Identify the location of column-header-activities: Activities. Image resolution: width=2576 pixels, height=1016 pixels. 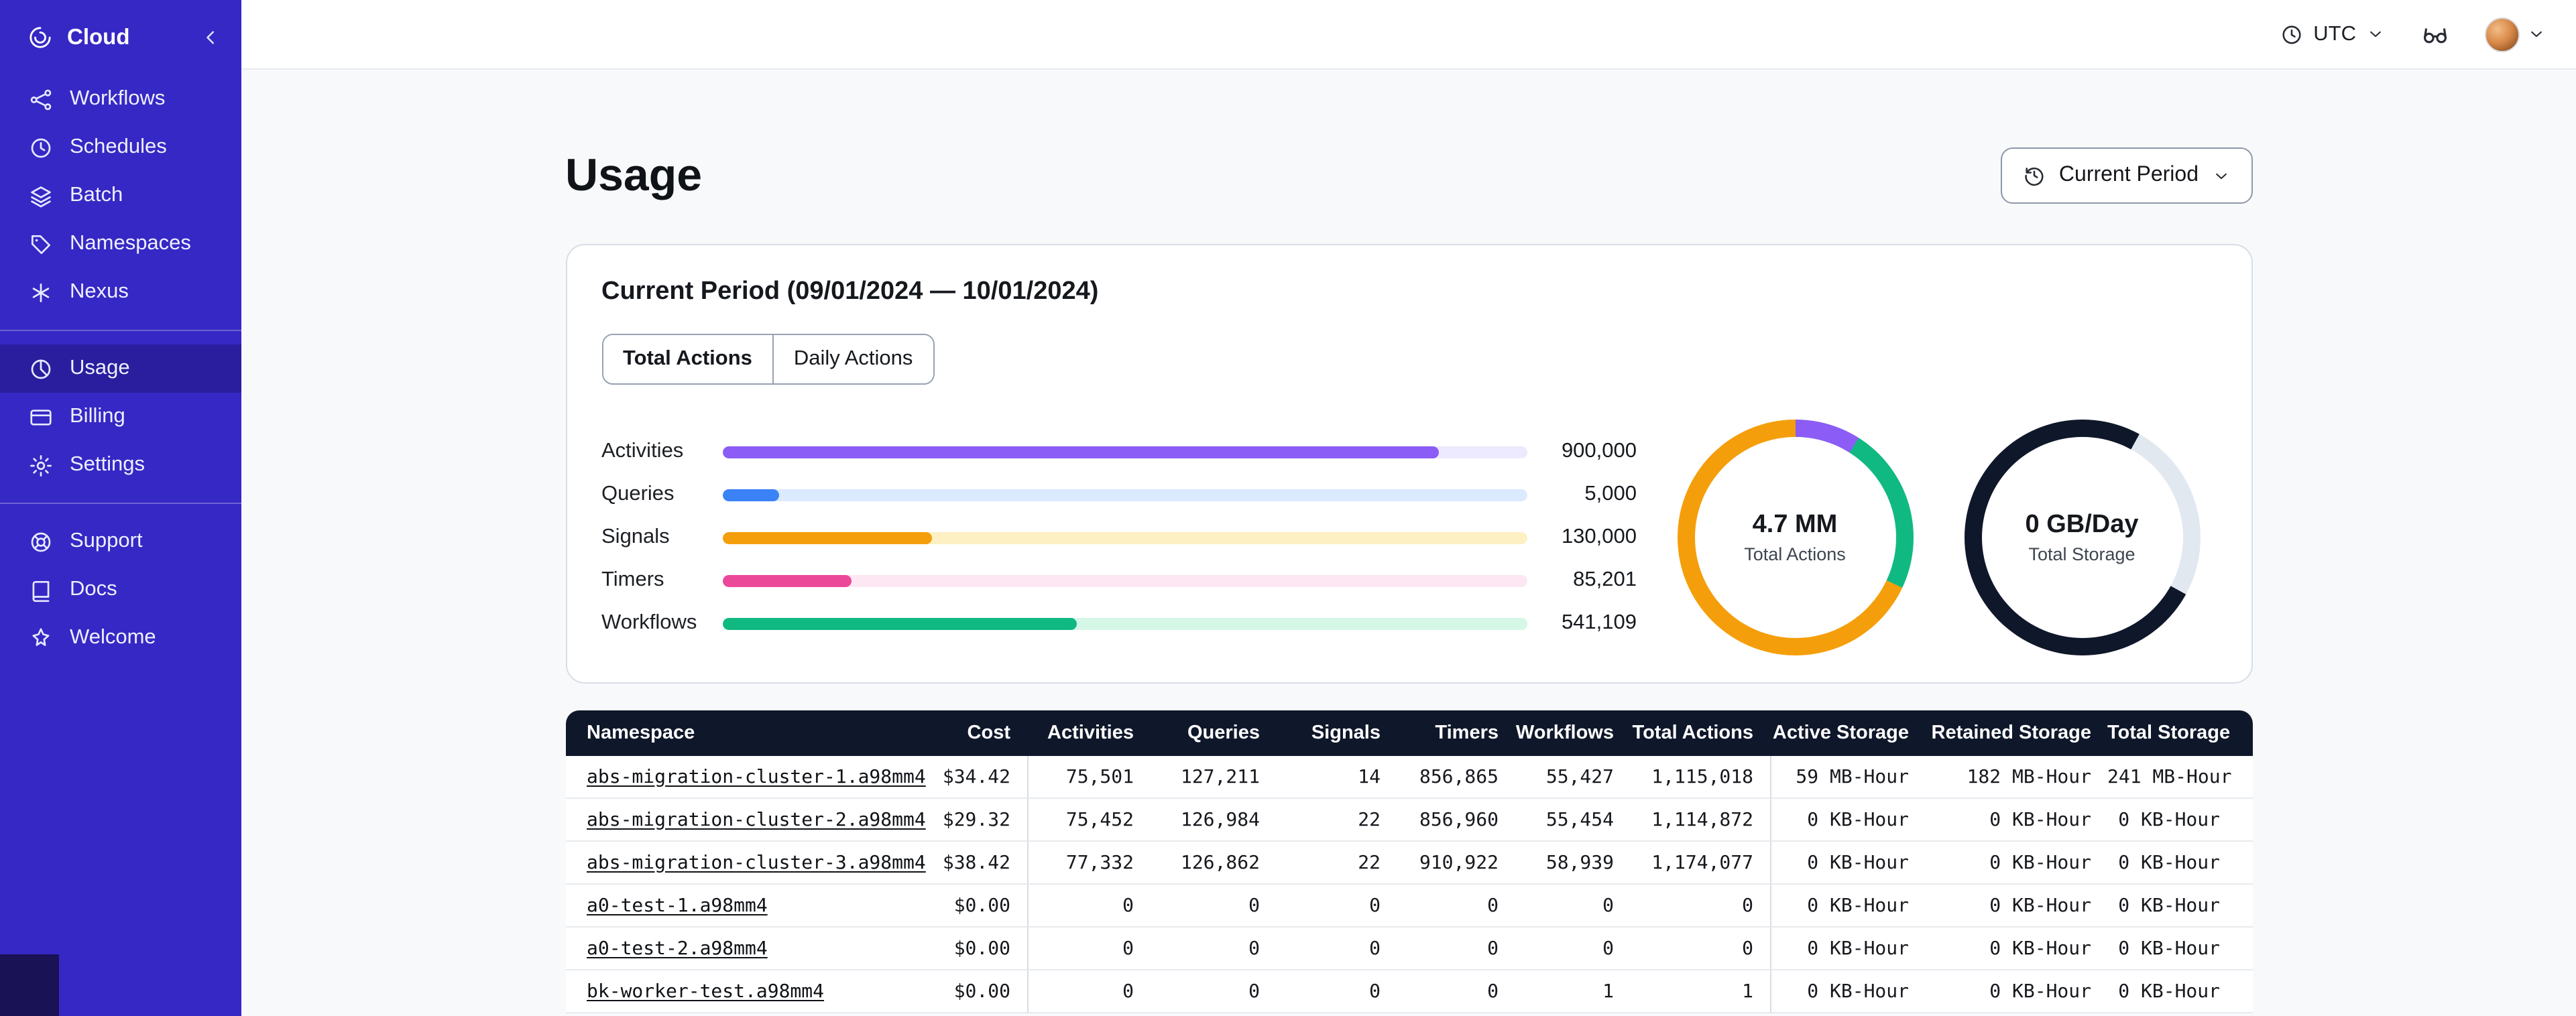
(1088, 733).